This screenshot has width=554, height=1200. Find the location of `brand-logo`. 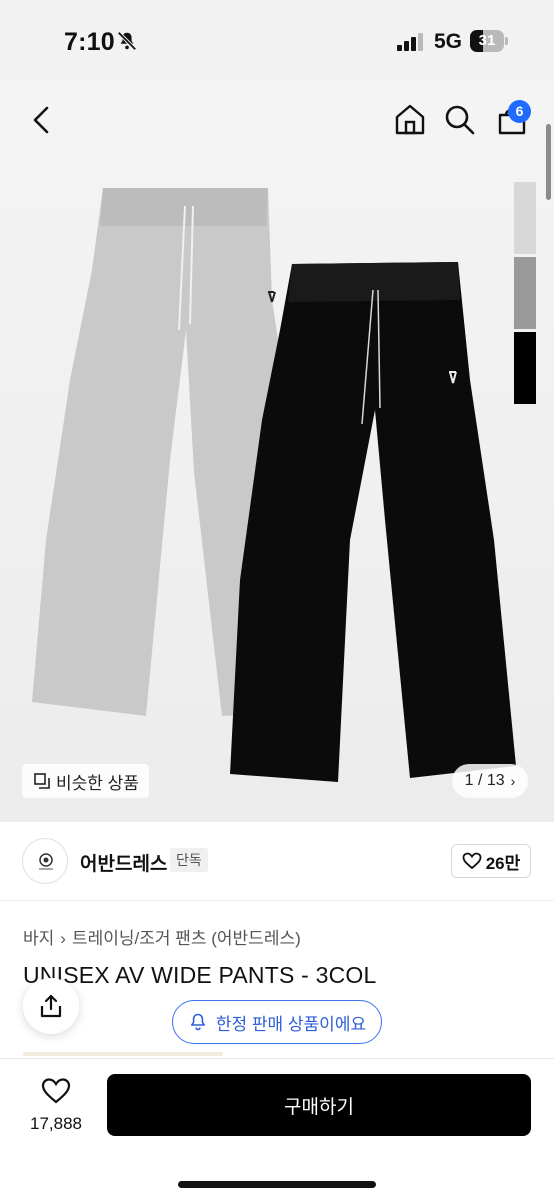

brand-logo is located at coordinates (45, 861).